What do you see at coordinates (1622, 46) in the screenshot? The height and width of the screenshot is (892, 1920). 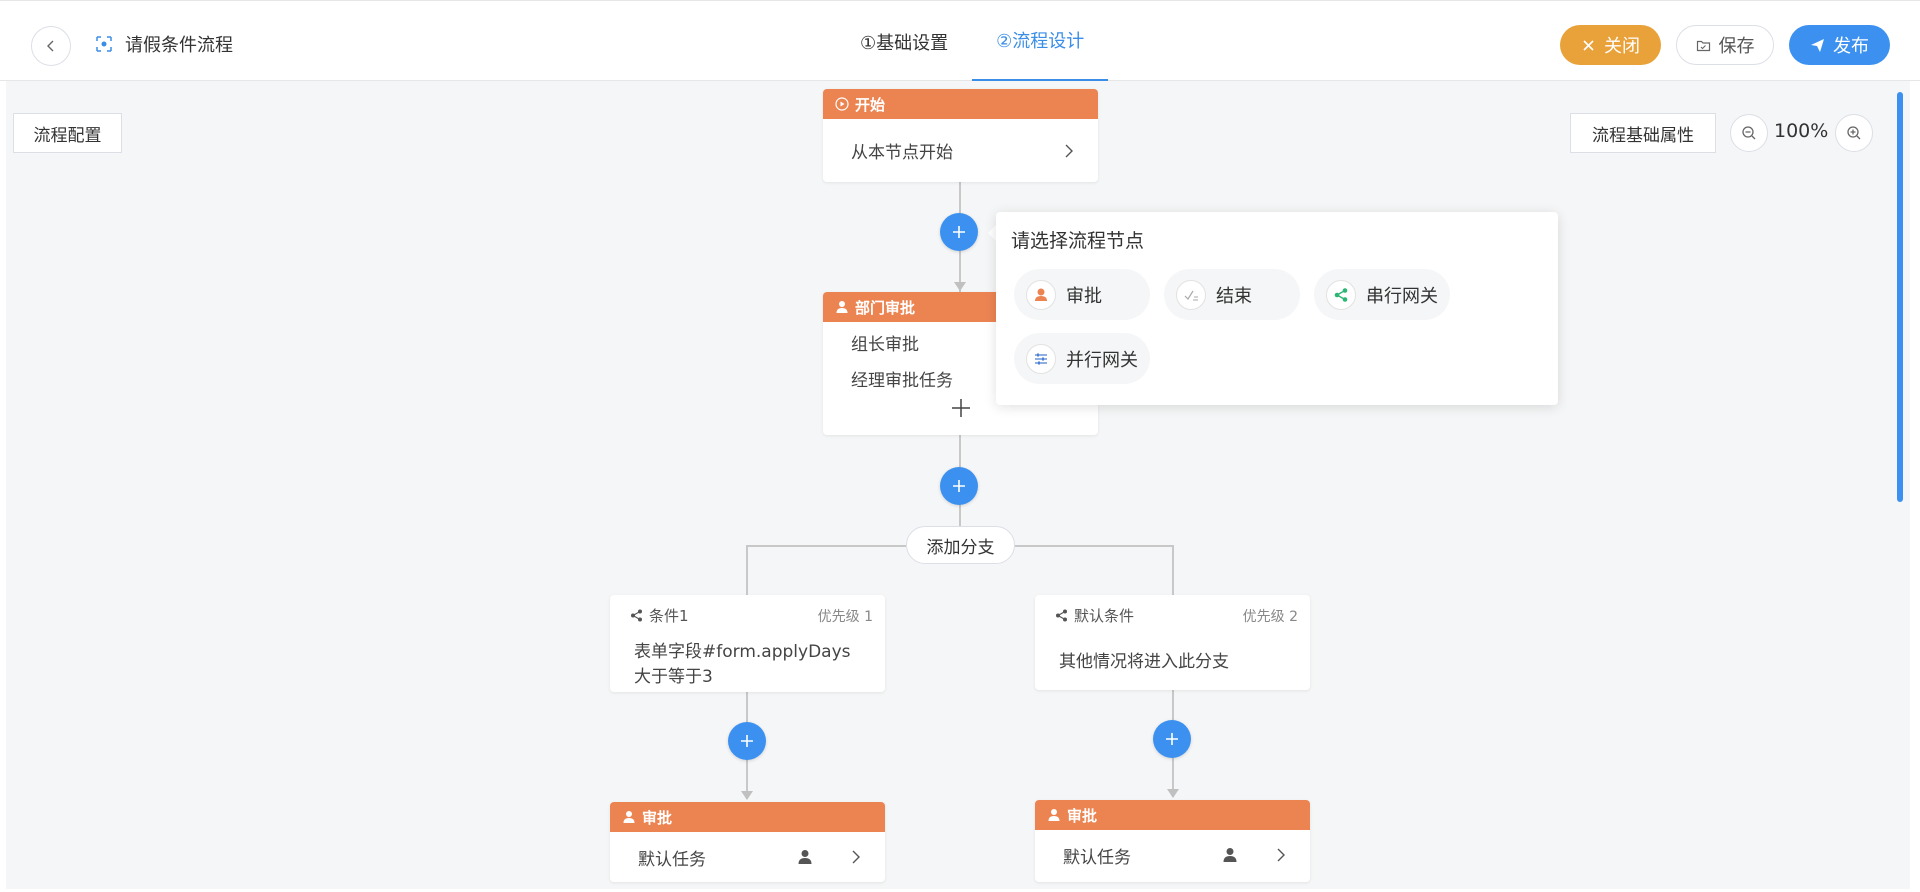 I see `close-button-label: 关闭` at bounding box center [1622, 46].